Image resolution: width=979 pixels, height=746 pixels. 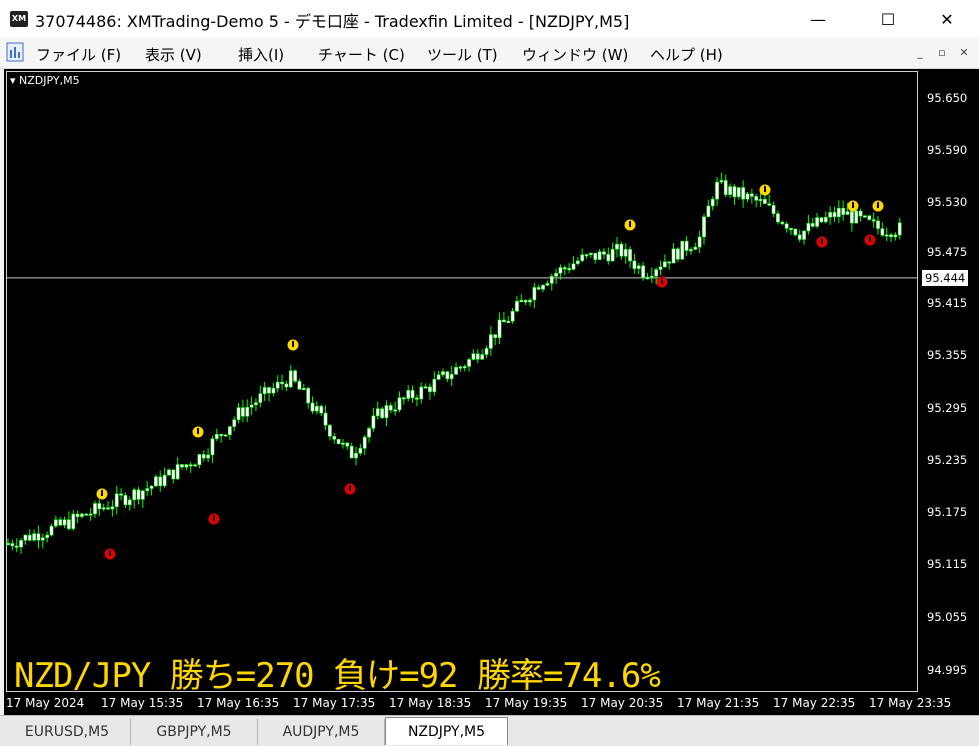 I want to click on price-tick: 95.055, so click(x=947, y=617).